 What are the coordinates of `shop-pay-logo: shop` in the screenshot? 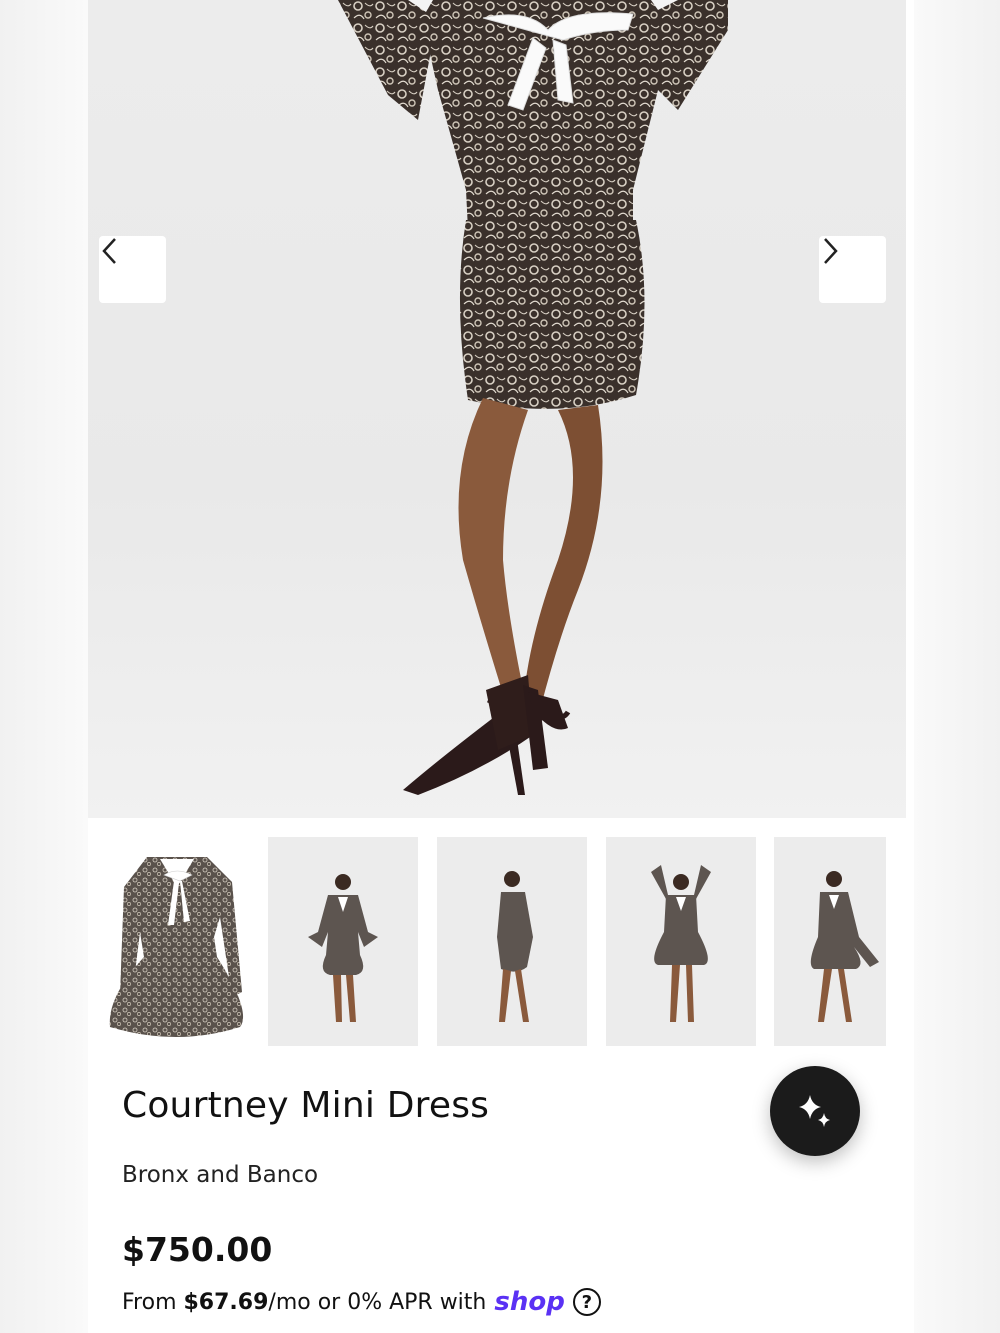 It's located at (529, 1302).